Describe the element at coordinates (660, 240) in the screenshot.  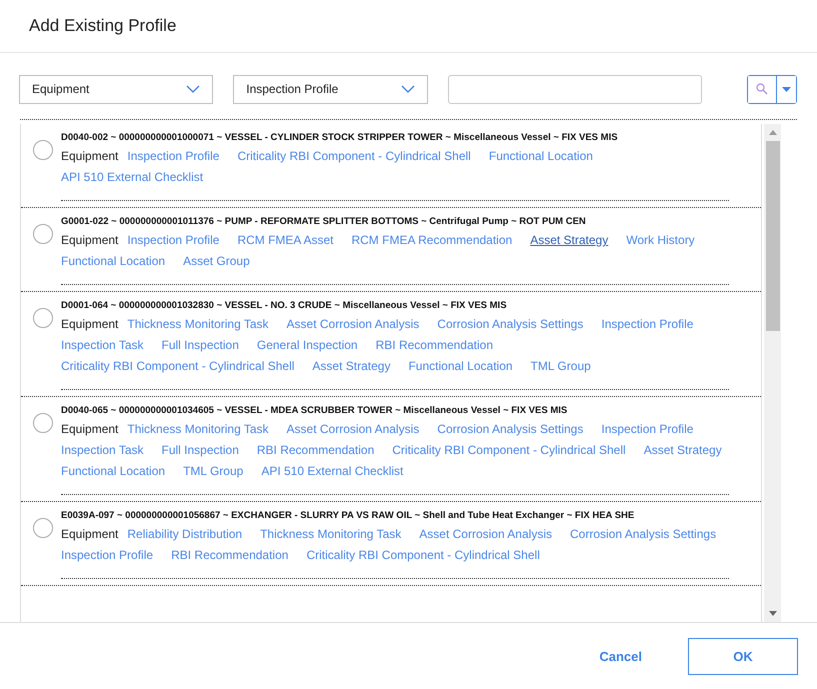
I see `profile-link: Work History` at that location.